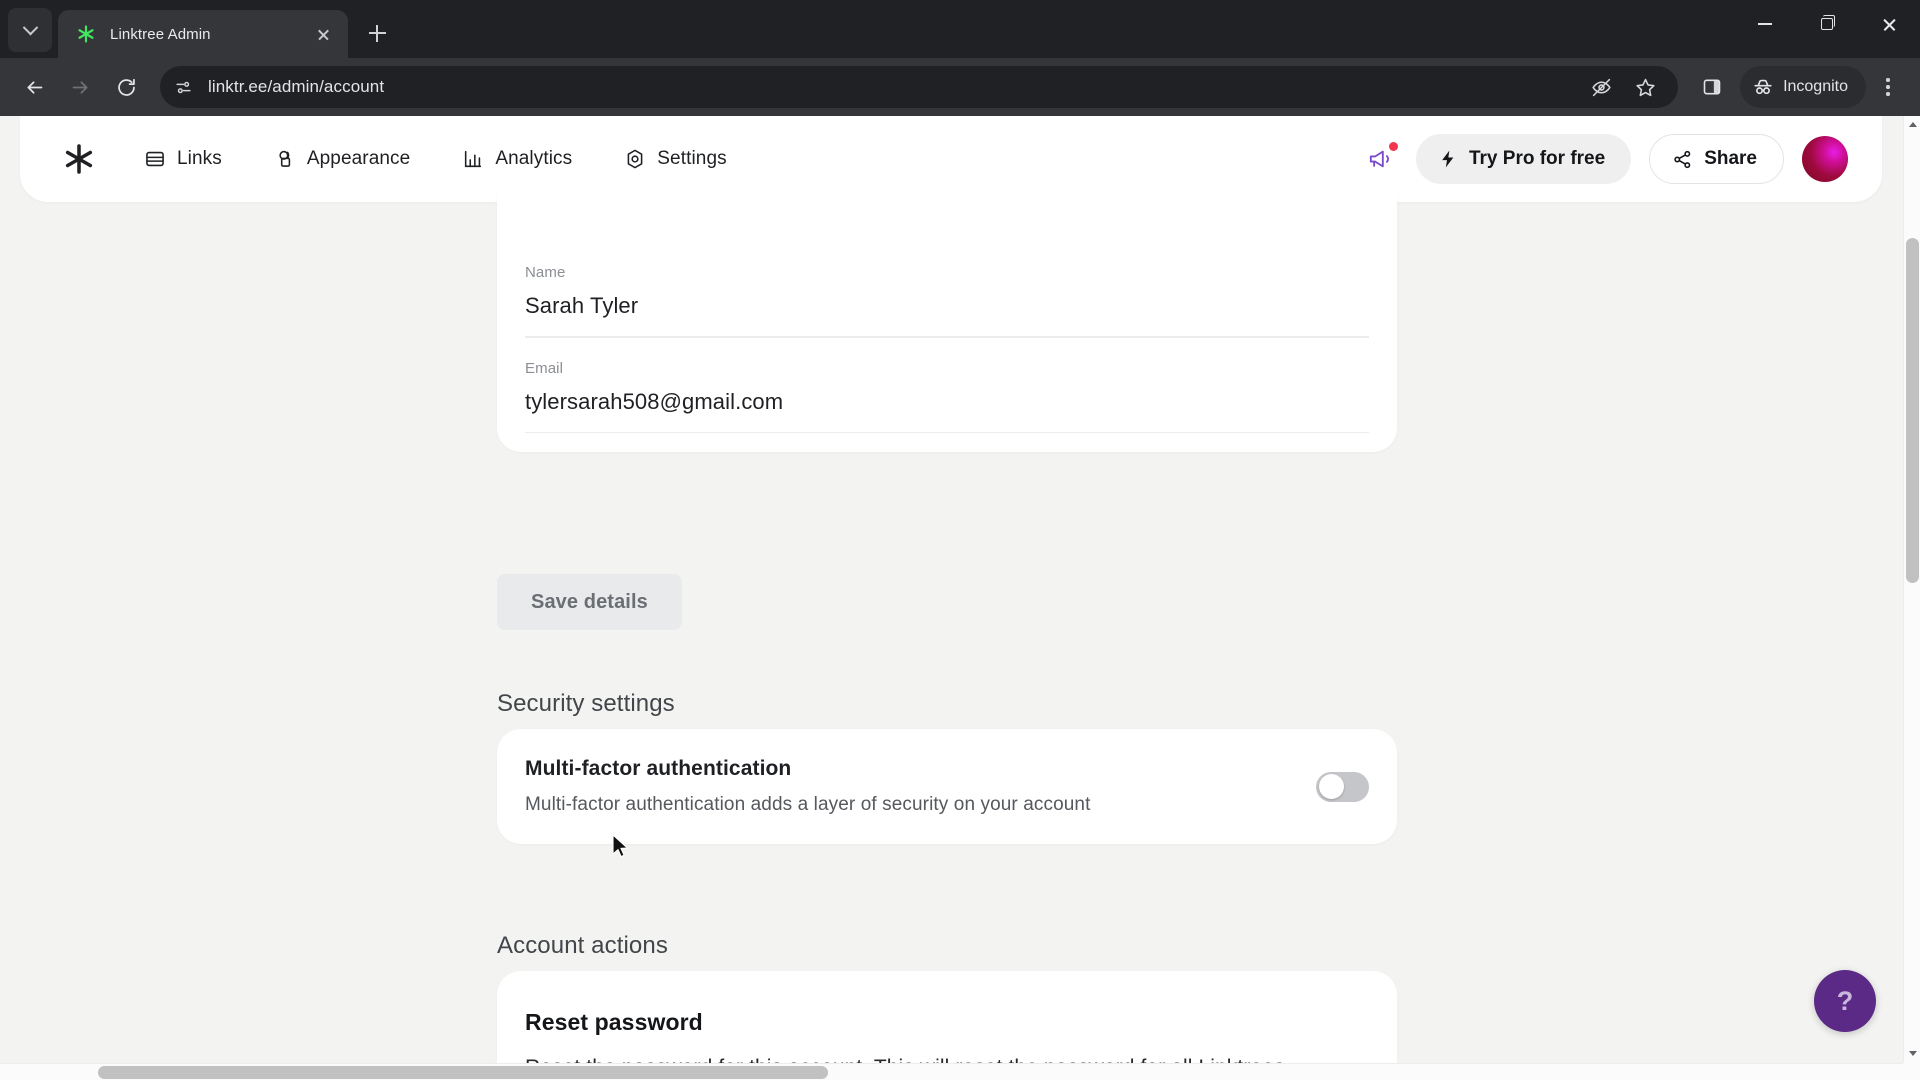 The height and width of the screenshot is (1080, 1920). I want to click on nav-item-appearance: Appearance, so click(342, 159).